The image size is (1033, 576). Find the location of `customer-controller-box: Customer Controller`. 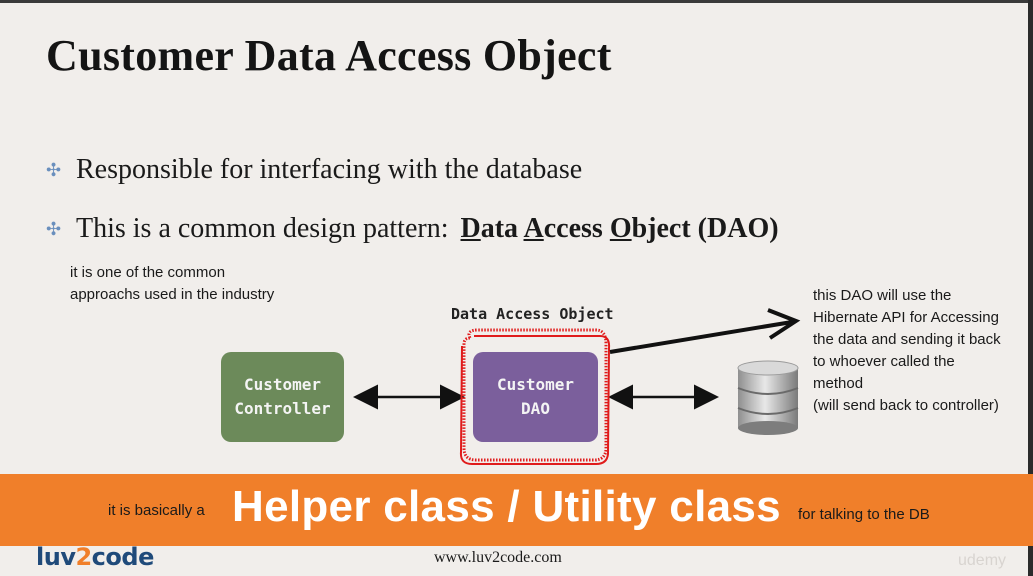

customer-controller-box: Customer Controller is located at coordinates (282, 397).